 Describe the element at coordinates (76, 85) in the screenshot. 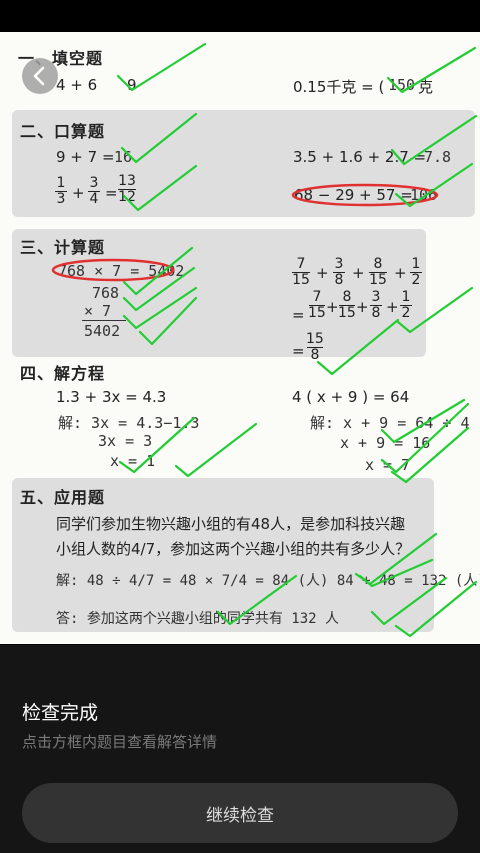

I see `question-text: 4 + 6` at that location.